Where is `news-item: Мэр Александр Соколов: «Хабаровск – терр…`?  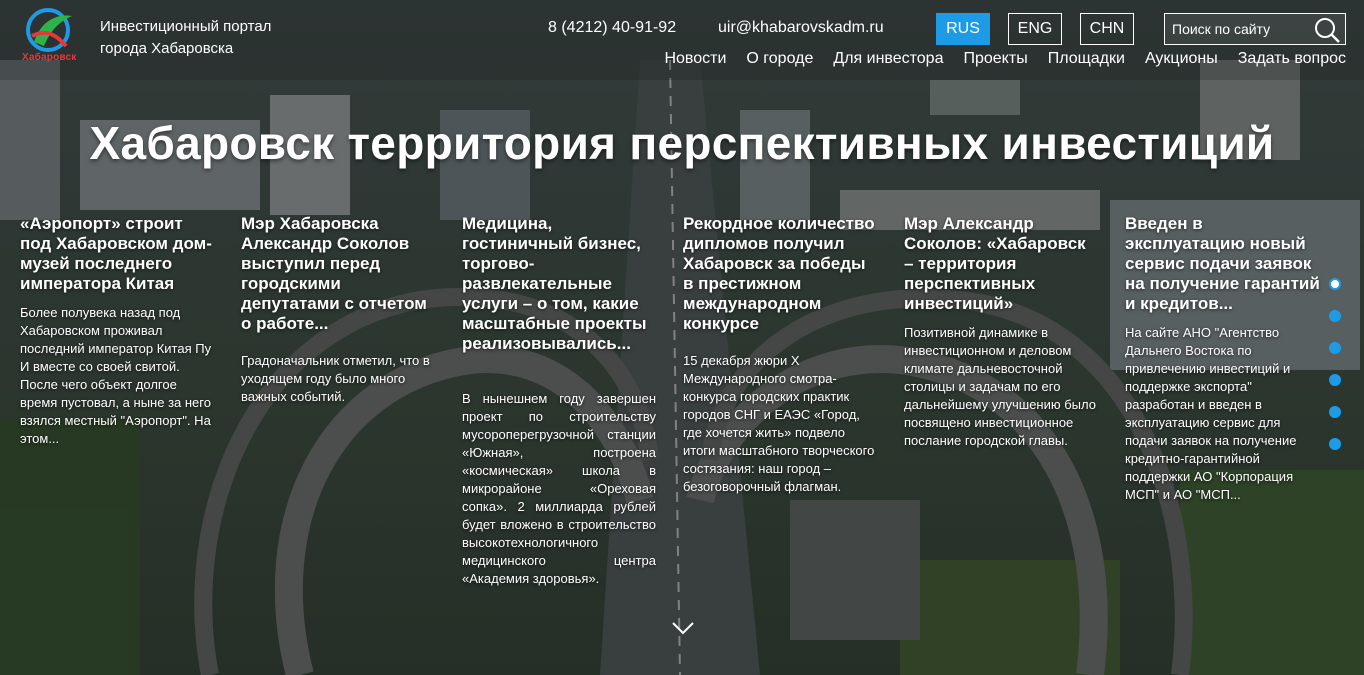 news-item: Мэр Александр Соколов: «Хабаровск – терр… is located at coordinates (1001, 332).